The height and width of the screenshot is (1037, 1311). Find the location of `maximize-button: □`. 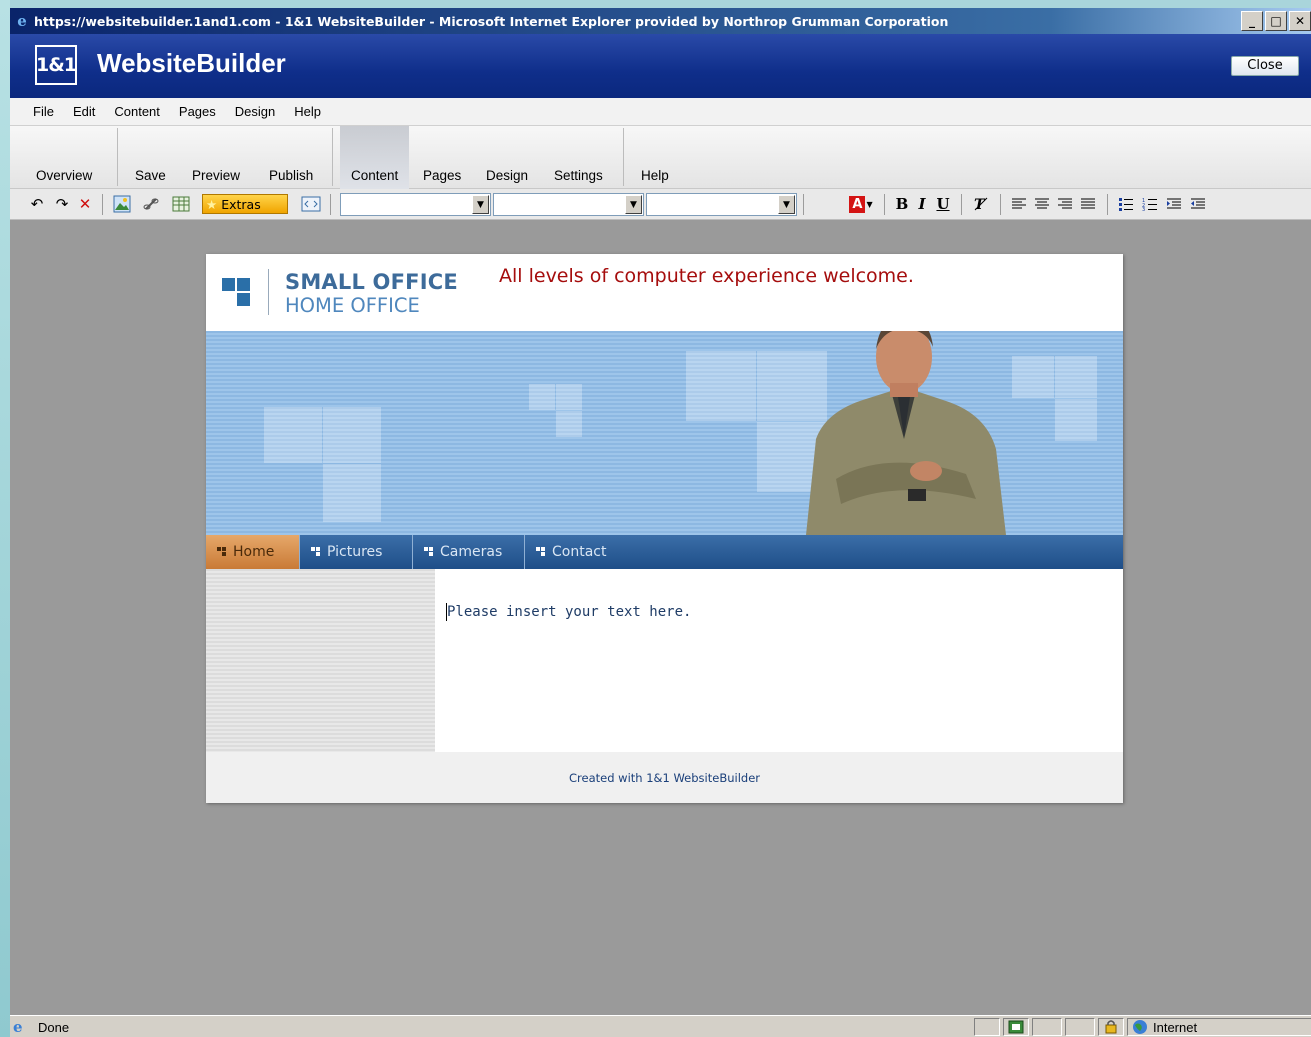

maximize-button: □ is located at coordinates (1276, 21).